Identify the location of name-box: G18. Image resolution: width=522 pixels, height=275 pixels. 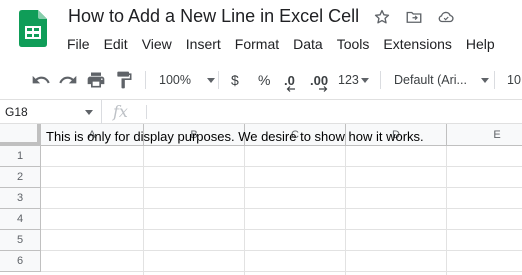
(51, 112).